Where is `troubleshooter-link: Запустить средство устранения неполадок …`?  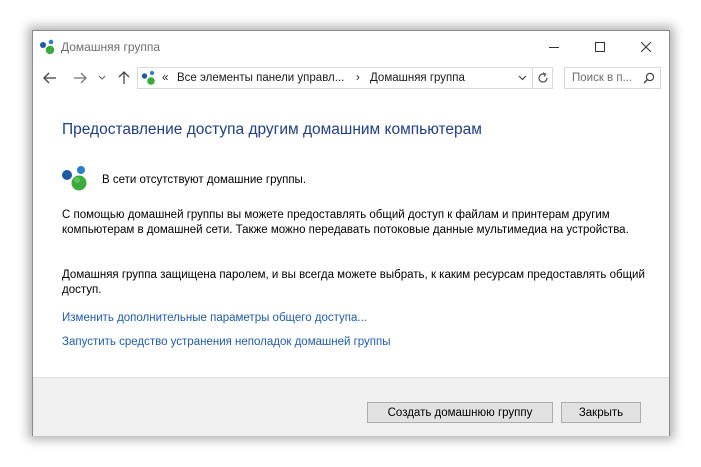 troubleshooter-link: Запустить средство устранения неполадок … is located at coordinates (226, 342).